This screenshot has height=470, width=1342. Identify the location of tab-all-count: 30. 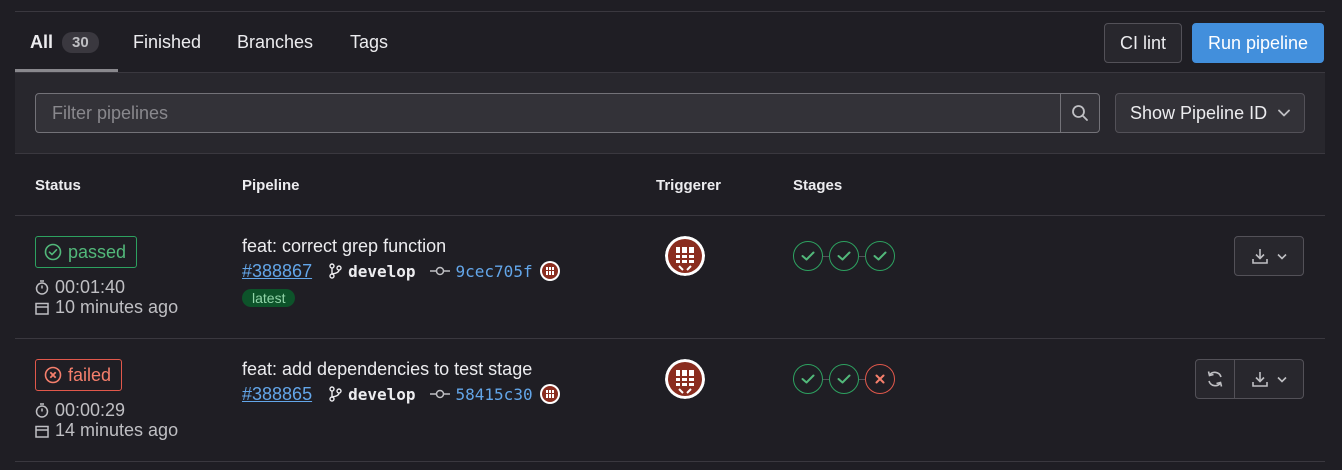
(80, 42).